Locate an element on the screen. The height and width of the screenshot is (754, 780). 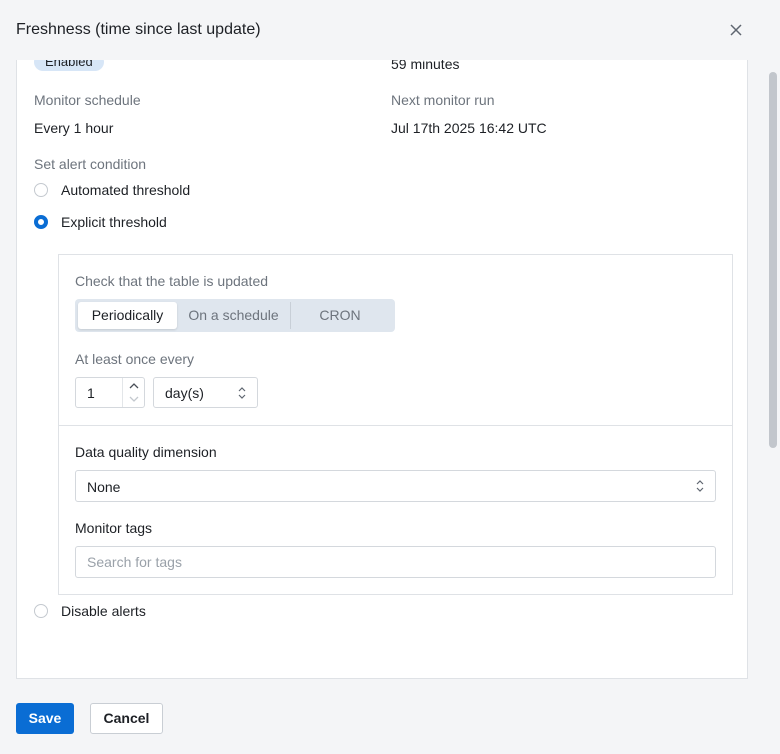
tab-cron: CRON is located at coordinates (340, 315).